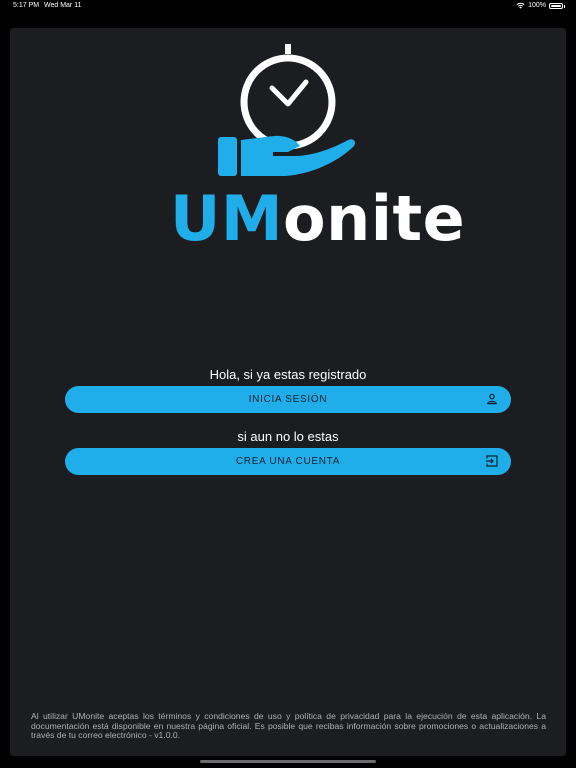  Describe the element at coordinates (537, 5) in the screenshot. I see `battery-percent: 100%` at that location.